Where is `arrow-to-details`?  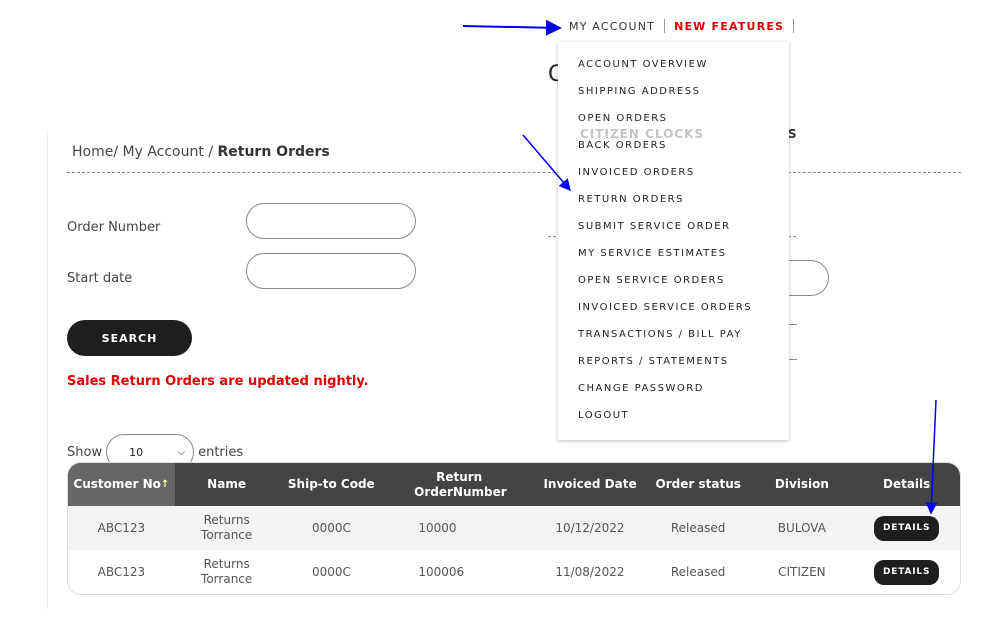
arrow-to-details is located at coordinates (931, 457).